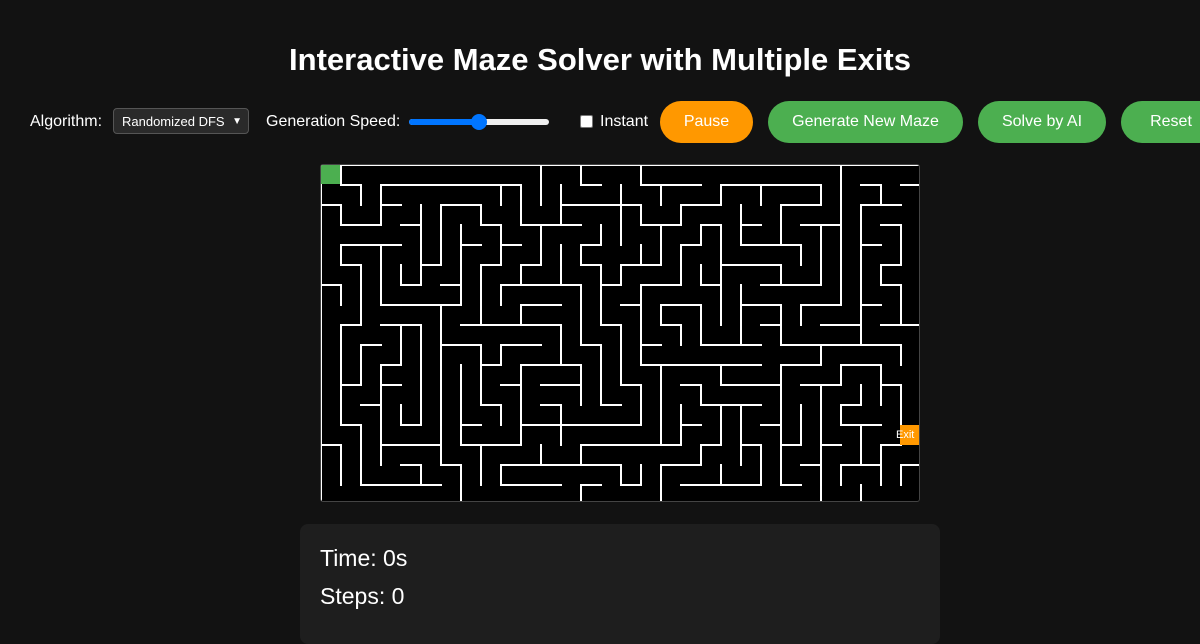 This screenshot has height=644, width=1200. Describe the element at coordinates (66, 121) in the screenshot. I see `algorithm-label: Algorithm:` at that location.